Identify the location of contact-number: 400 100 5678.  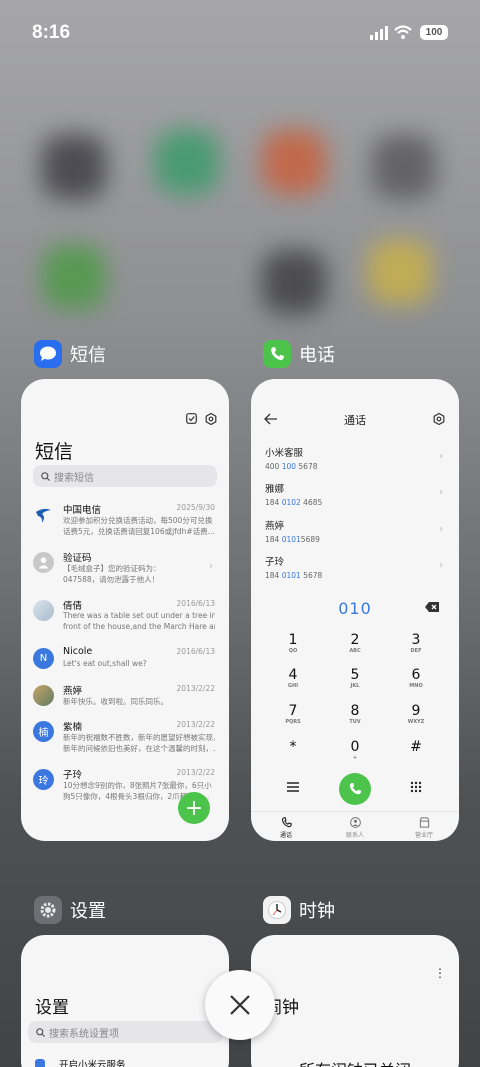
(291, 466).